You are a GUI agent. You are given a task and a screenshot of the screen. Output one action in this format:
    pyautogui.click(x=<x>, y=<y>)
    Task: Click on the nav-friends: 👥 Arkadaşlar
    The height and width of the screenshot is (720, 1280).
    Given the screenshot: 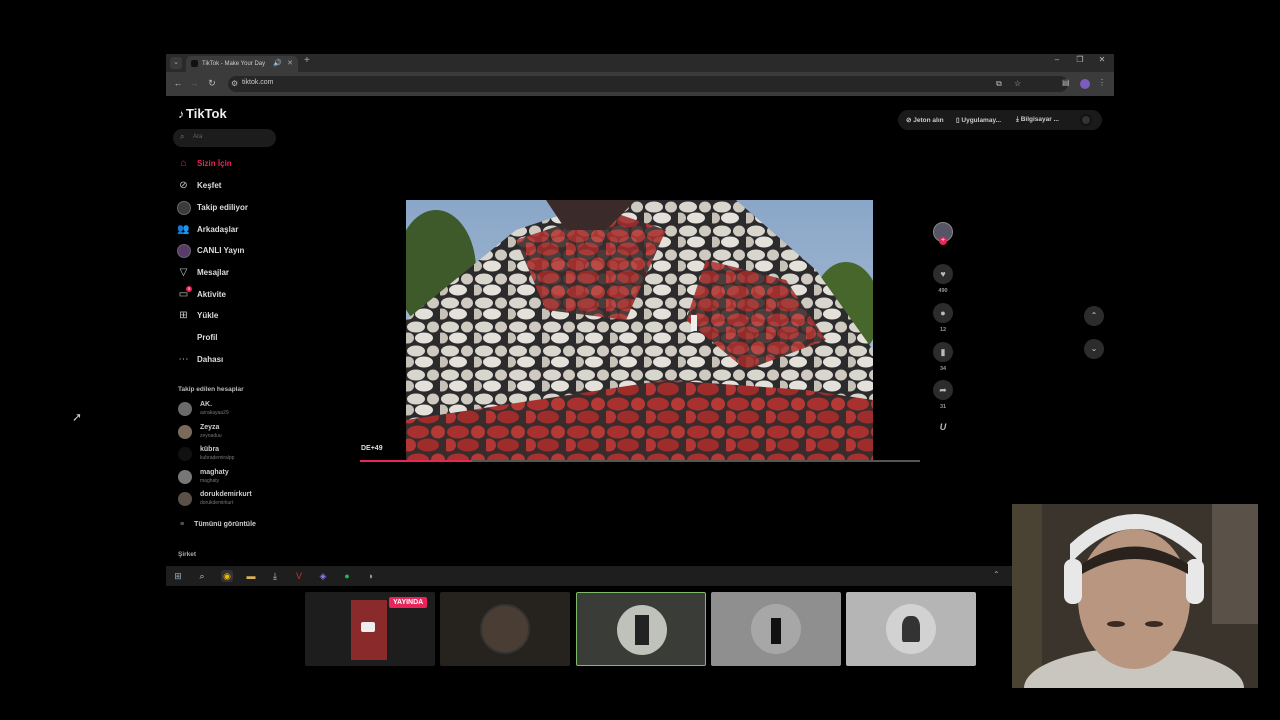 What is the action you would take?
    pyautogui.click(x=232, y=230)
    